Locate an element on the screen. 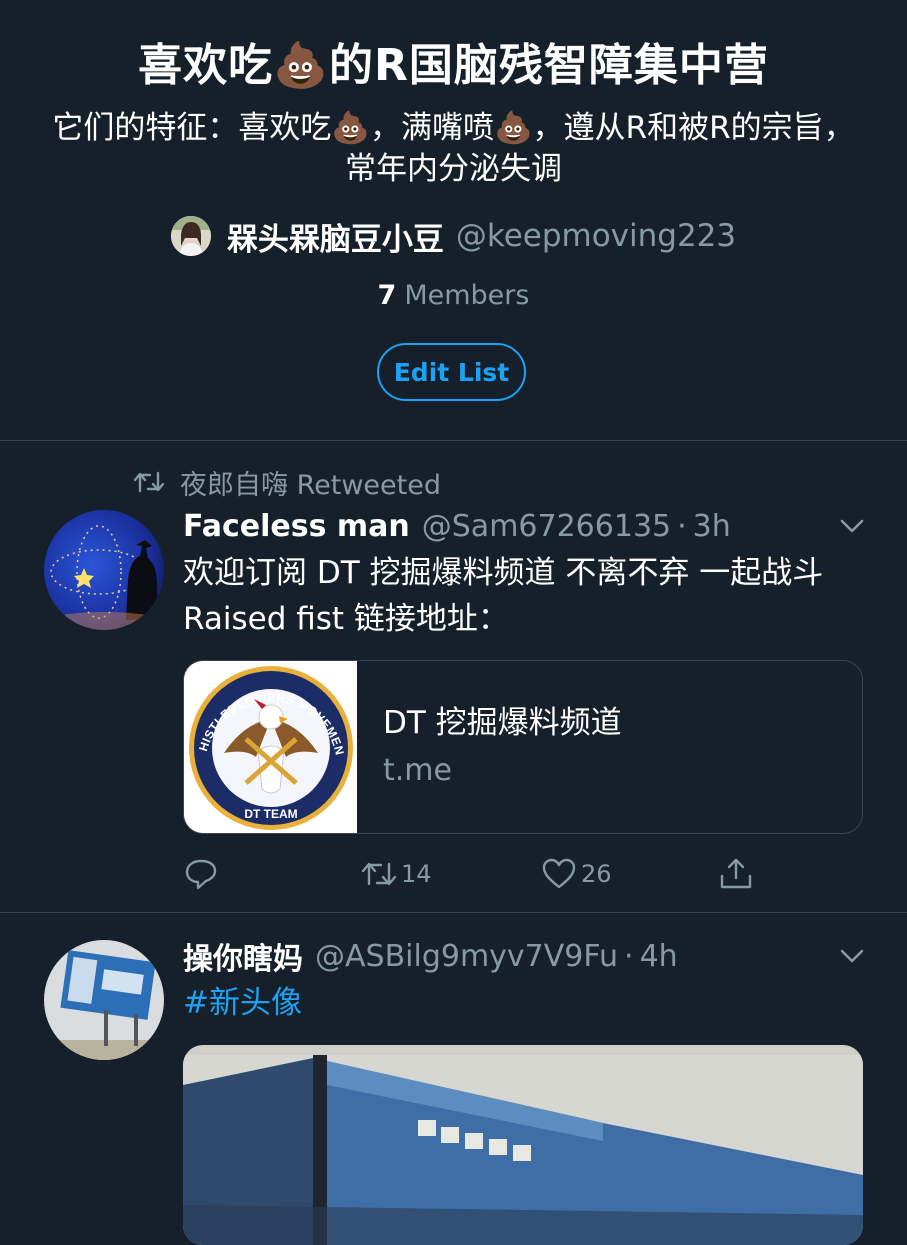 Image resolution: width=907 pixels, height=1245 pixels. author-name: 操你瞎妈 is located at coordinates (243, 956).